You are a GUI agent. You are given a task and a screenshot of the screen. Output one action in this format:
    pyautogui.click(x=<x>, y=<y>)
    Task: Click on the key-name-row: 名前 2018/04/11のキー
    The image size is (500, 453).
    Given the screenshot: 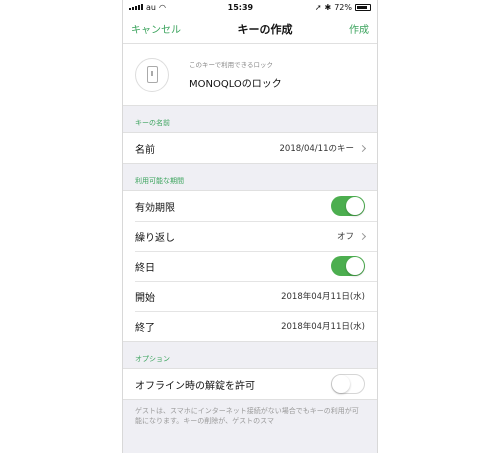 What is the action you would take?
    pyautogui.click(x=250, y=148)
    